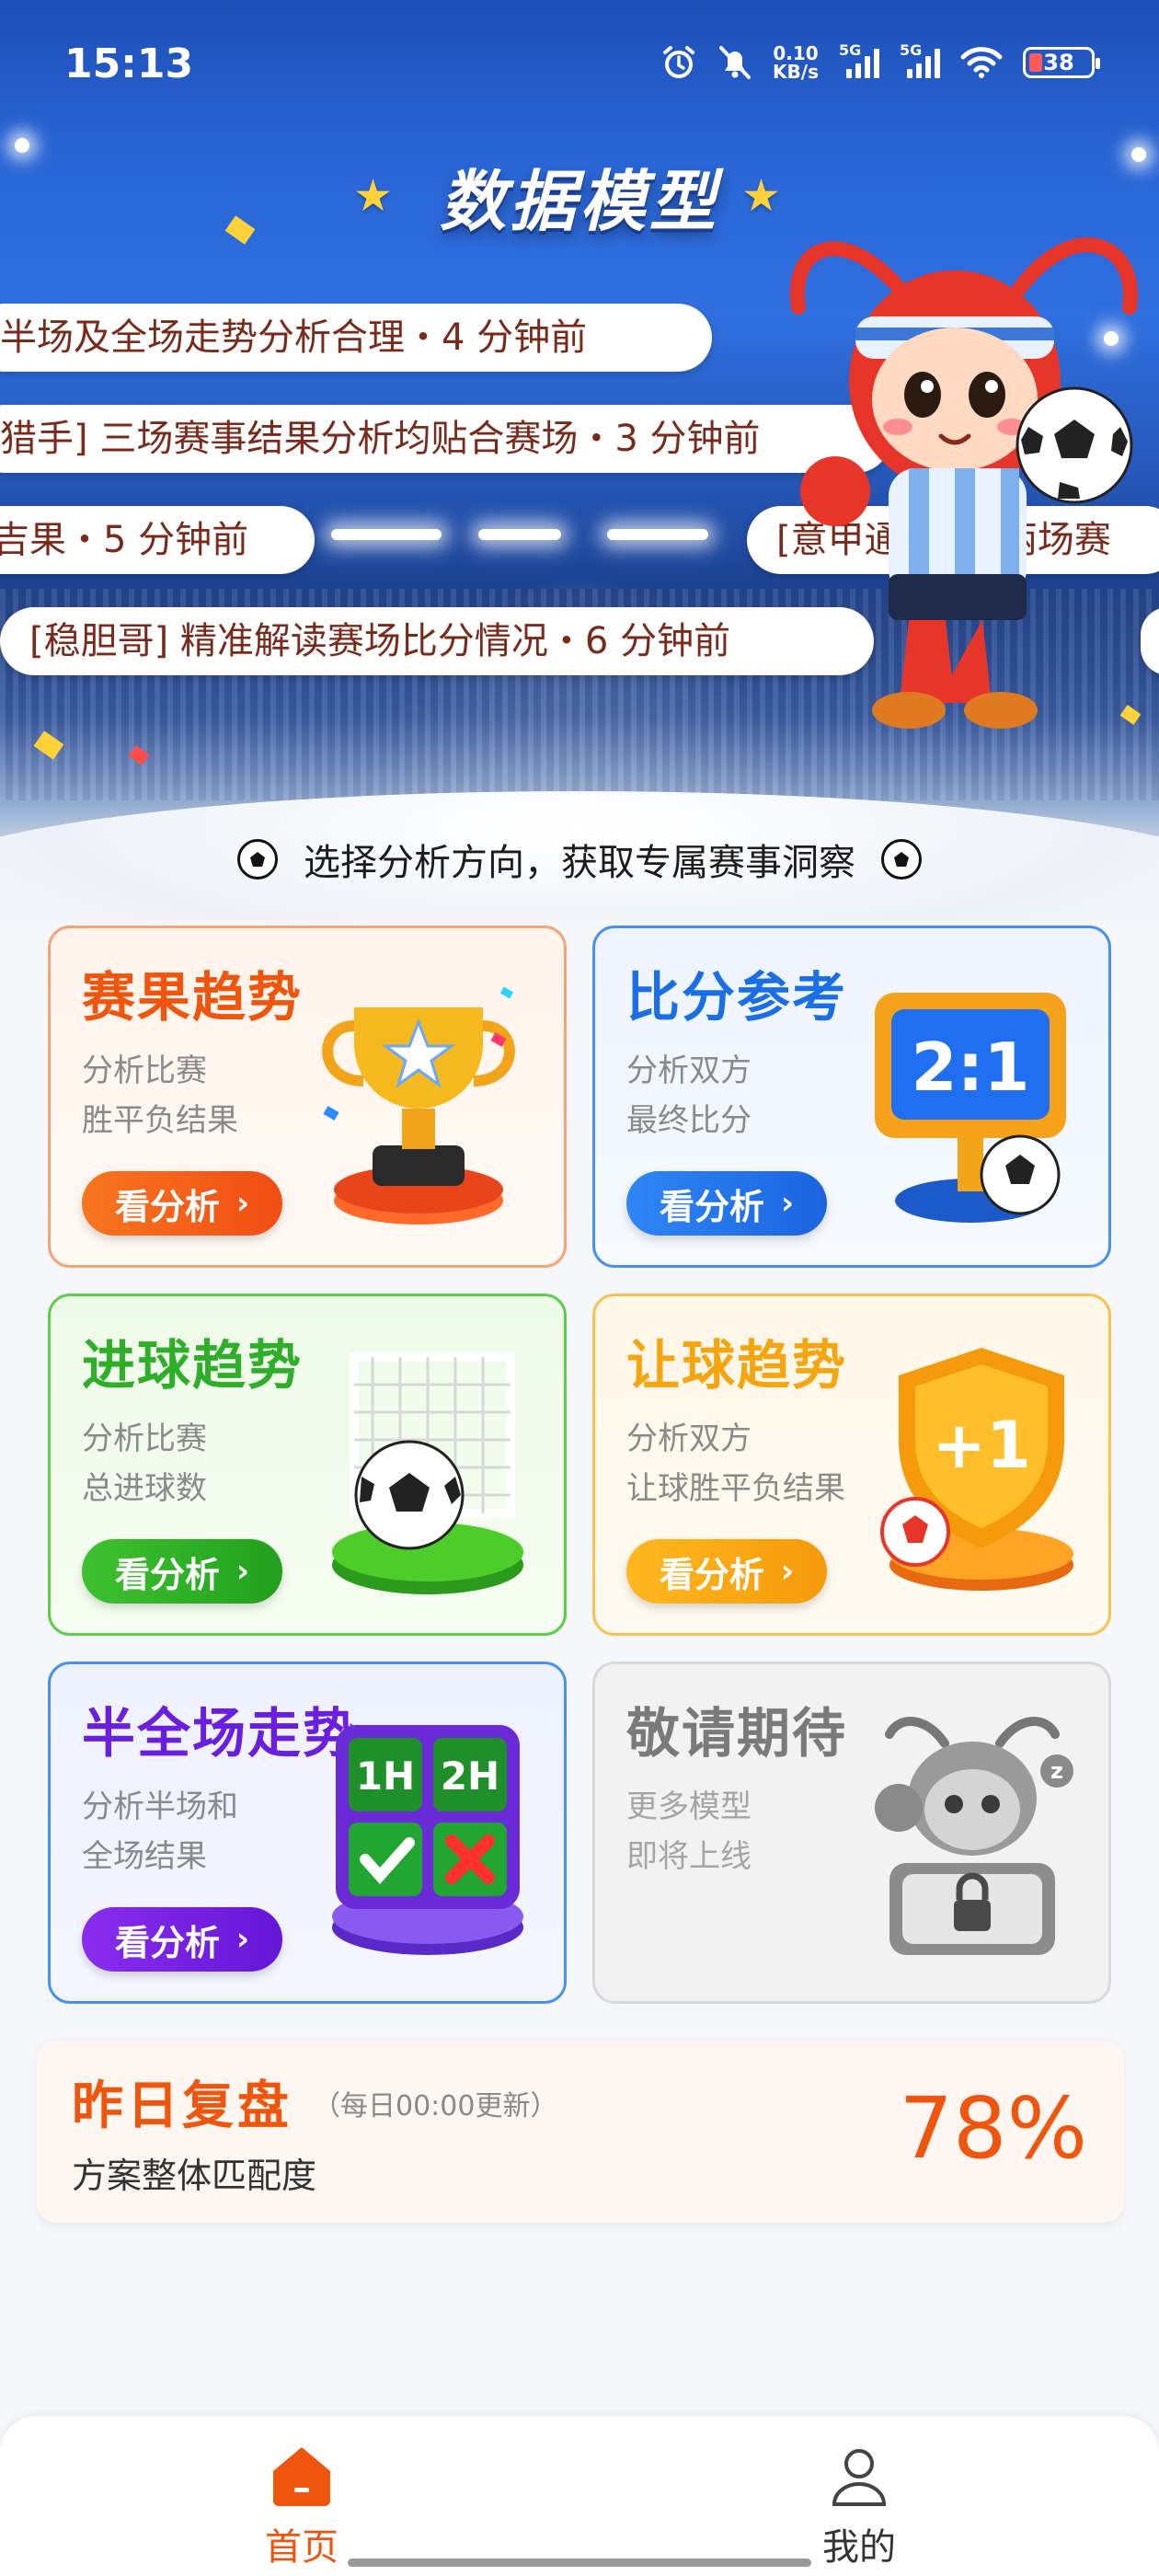  I want to click on card-coming-soon: 敬请期待 更多模型 即将上线 z, so click(851, 1833).